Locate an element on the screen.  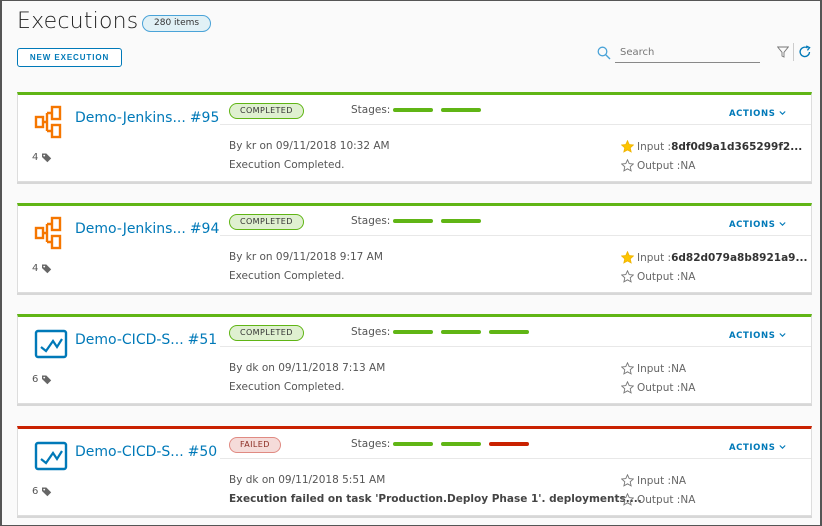
status-badge: FAILED is located at coordinates (255, 445).